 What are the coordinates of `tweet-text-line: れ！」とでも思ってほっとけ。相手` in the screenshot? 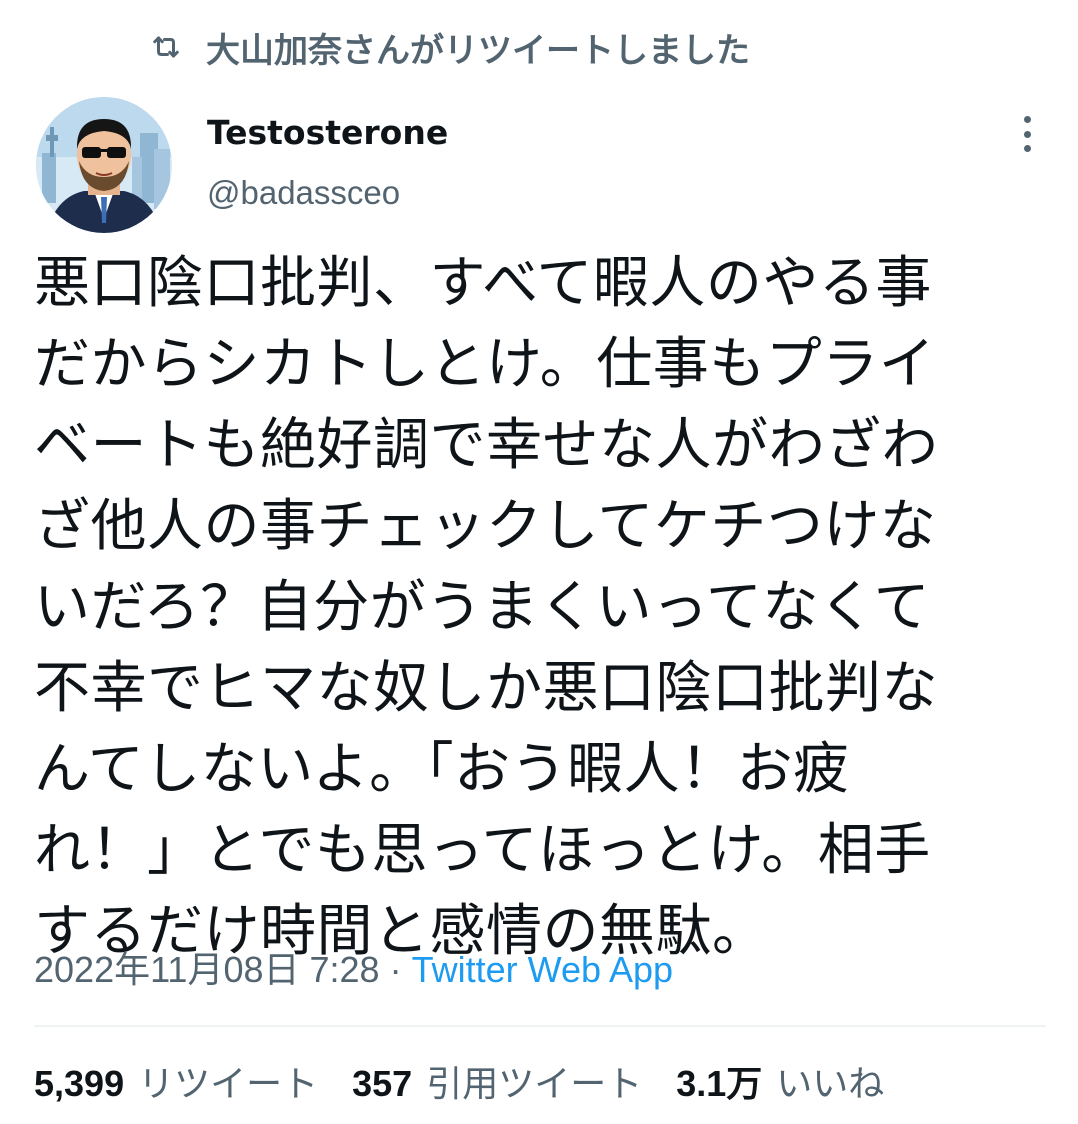 It's located at (482, 850).